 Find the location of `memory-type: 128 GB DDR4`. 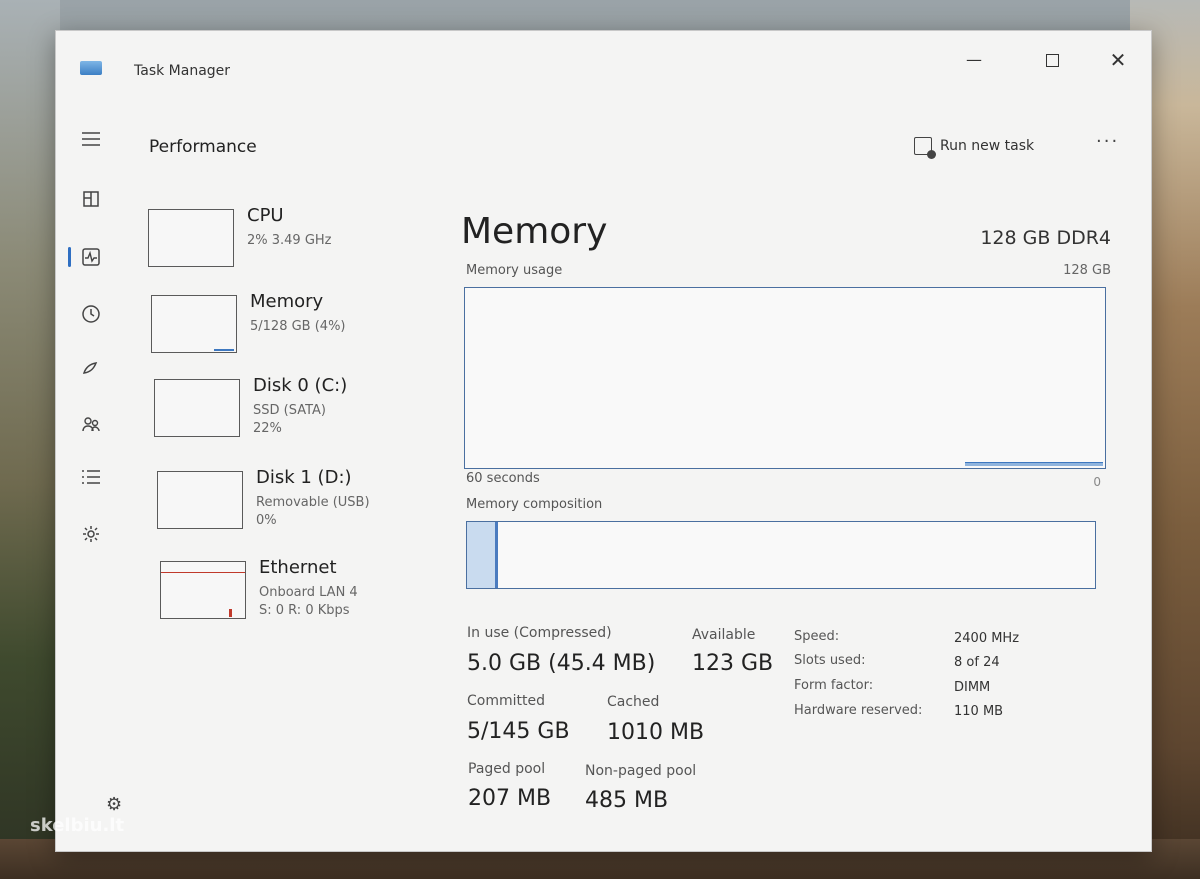

memory-type: 128 GB DDR4 is located at coordinates (1045, 238).